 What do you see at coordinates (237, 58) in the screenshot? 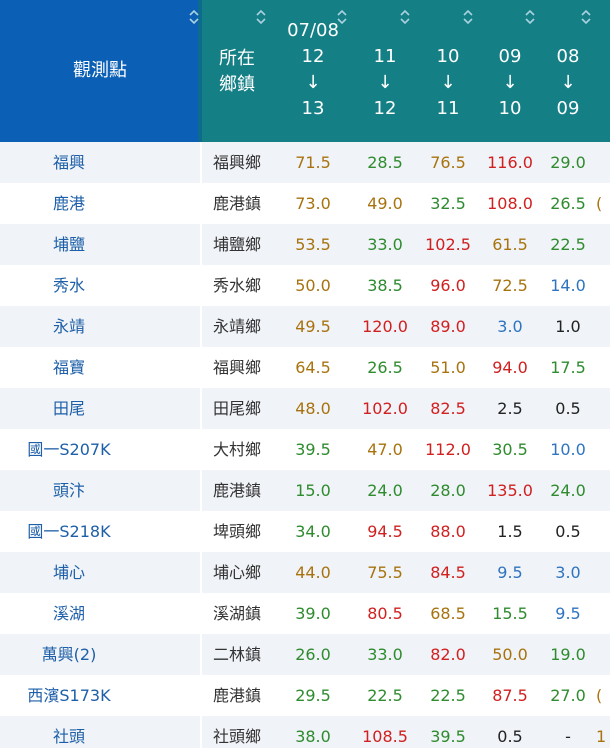
I see `header-town-label-line1: 所在` at bounding box center [237, 58].